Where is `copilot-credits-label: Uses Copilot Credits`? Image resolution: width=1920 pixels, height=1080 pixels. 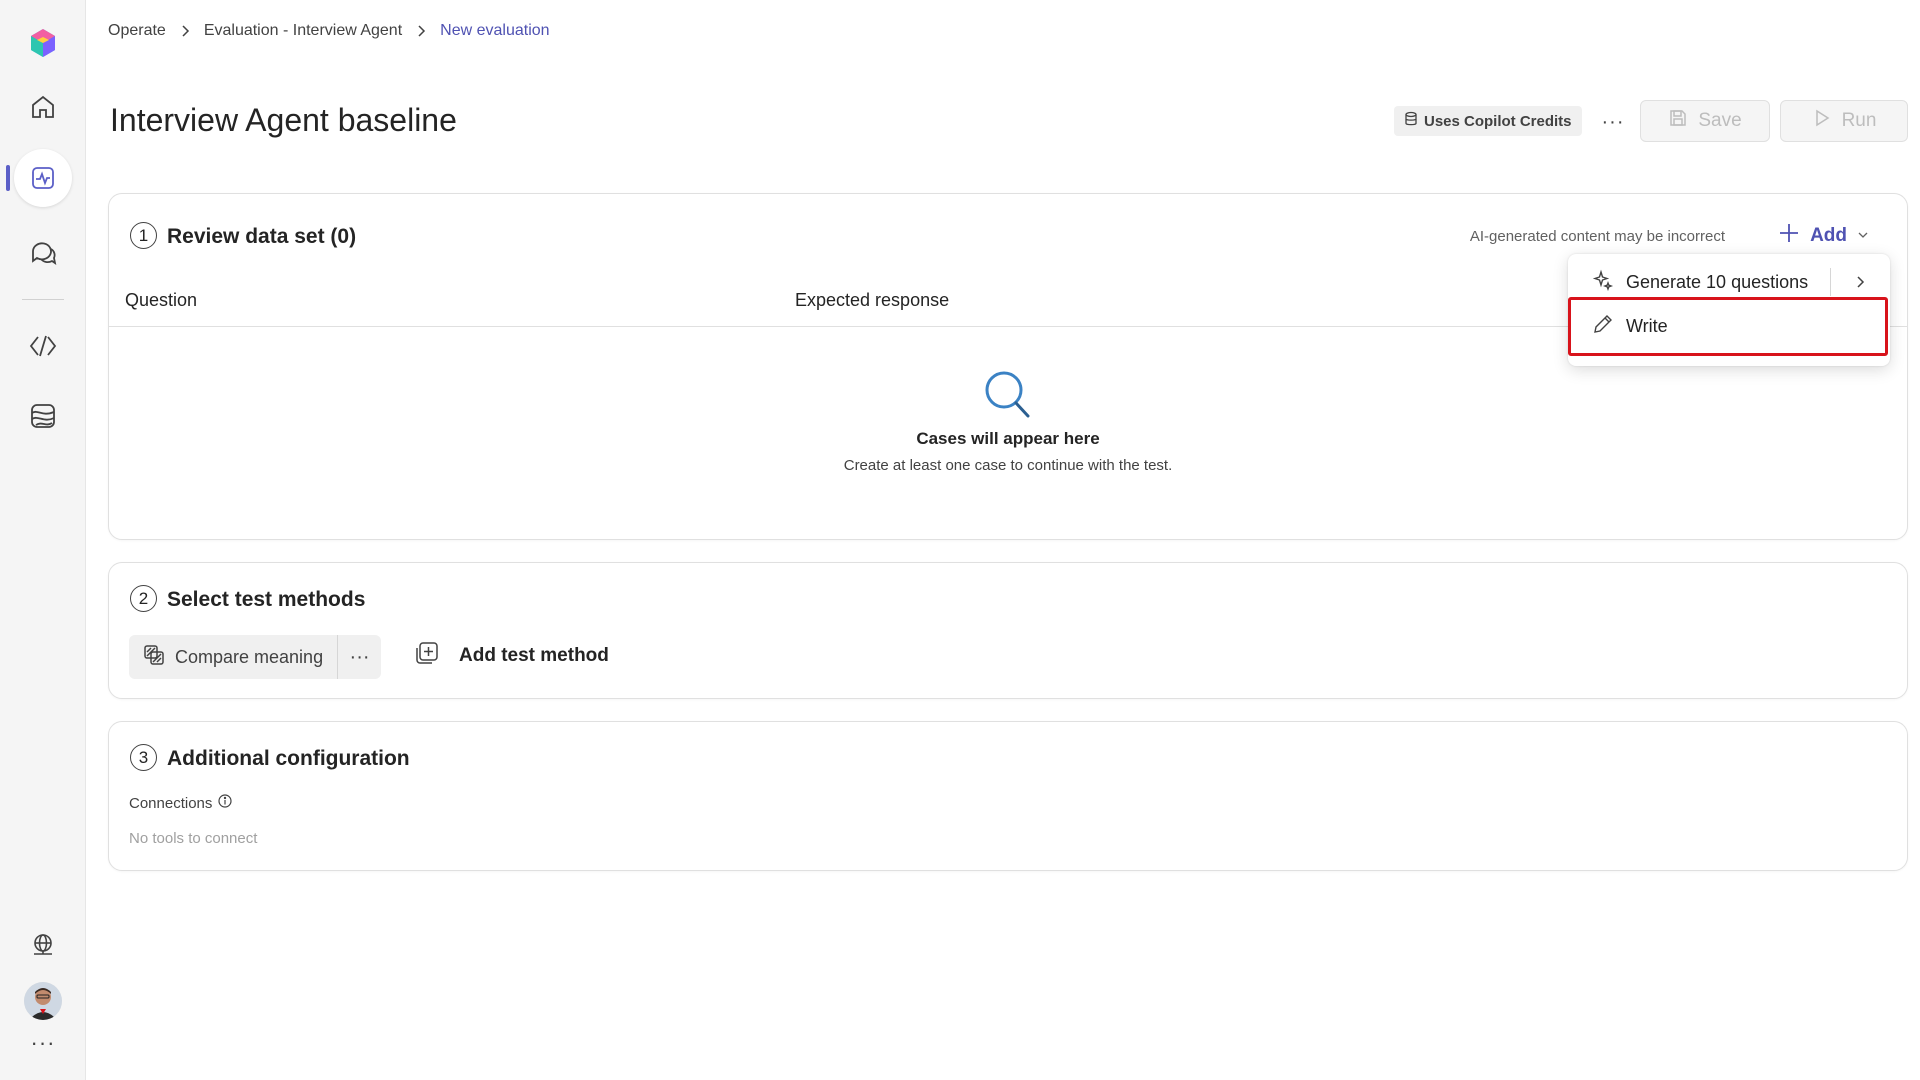 copilot-credits-label: Uses Copilot Credits is located at coordinates (1498, 121).